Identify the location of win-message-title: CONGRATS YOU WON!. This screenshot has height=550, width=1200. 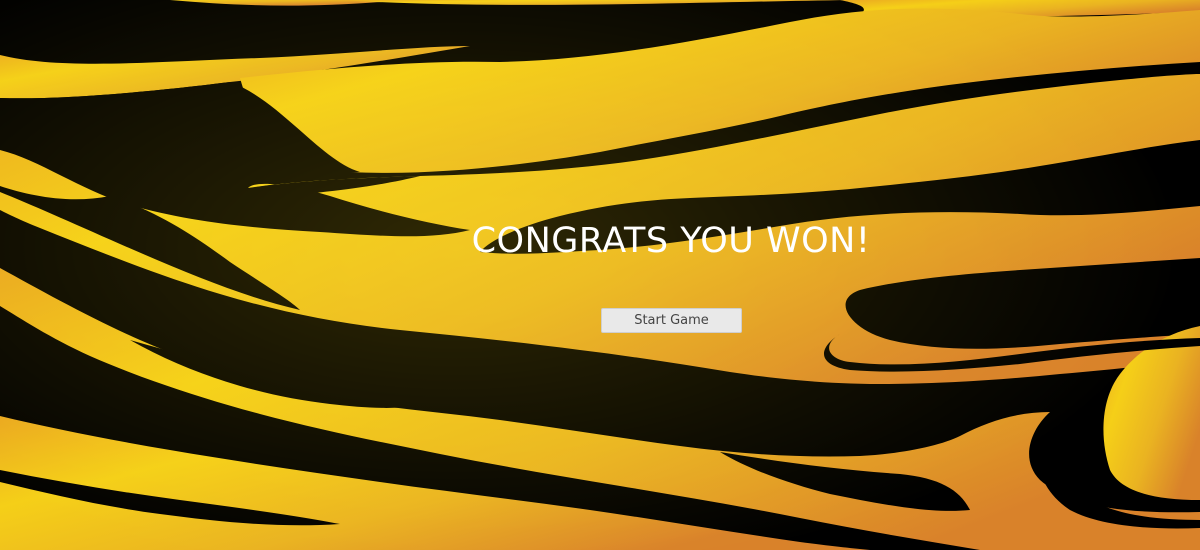
(671, 241).